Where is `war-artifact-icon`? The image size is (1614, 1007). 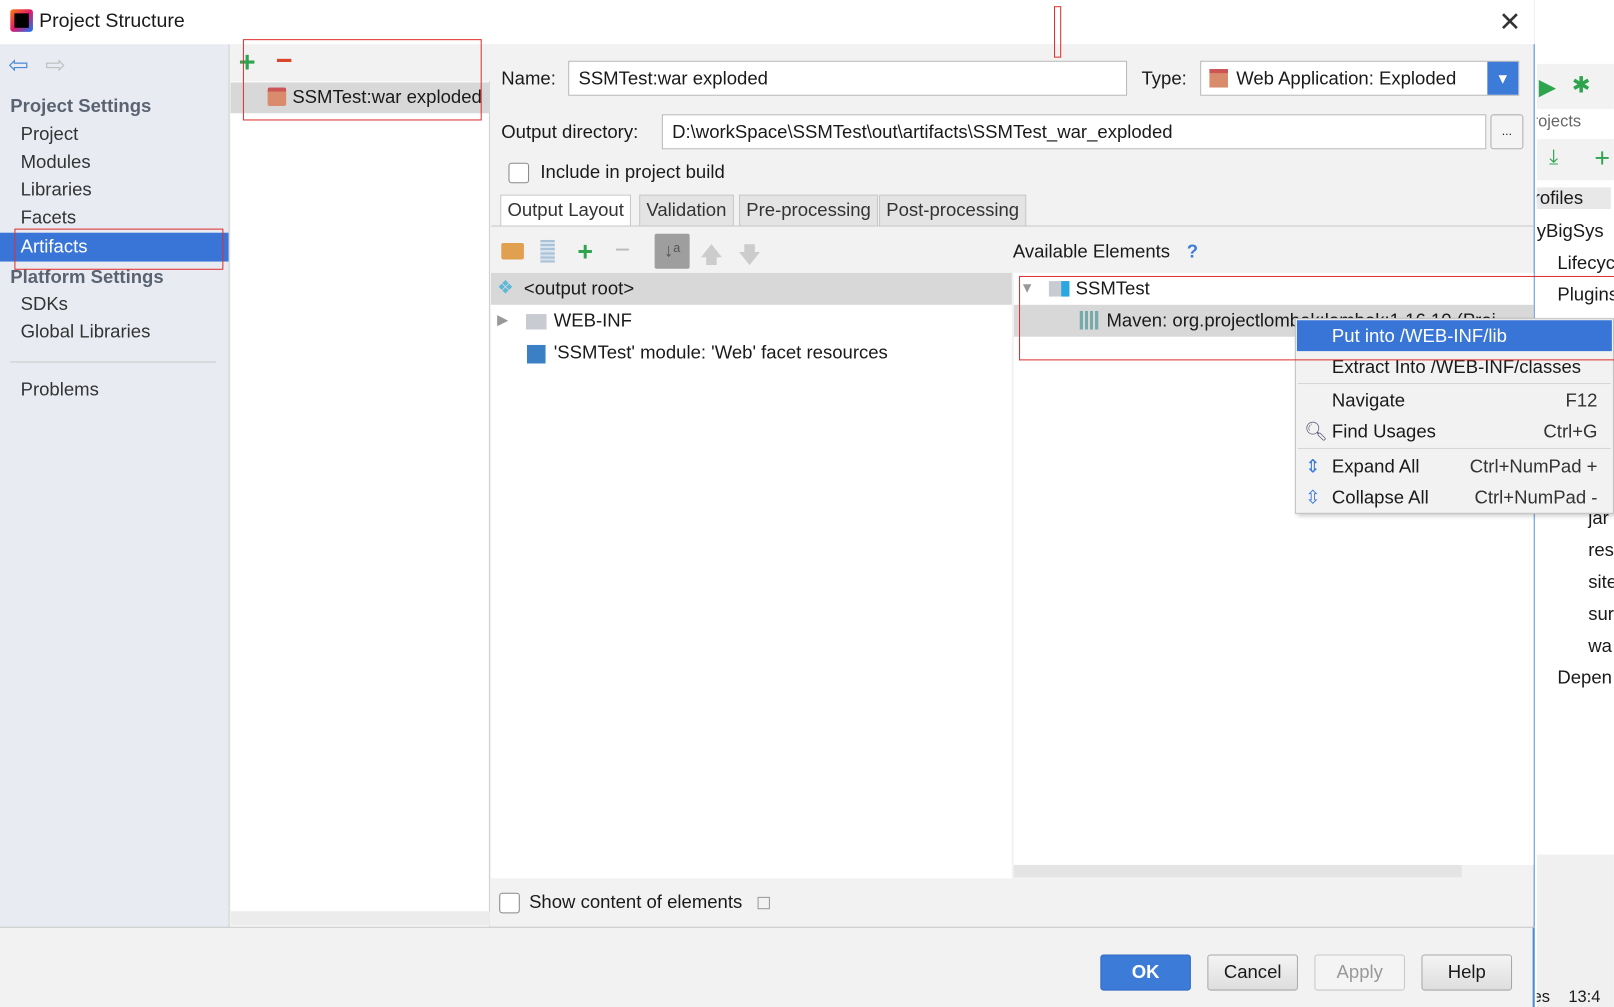 war-artifact-icon is located at coordinates (277, 97).